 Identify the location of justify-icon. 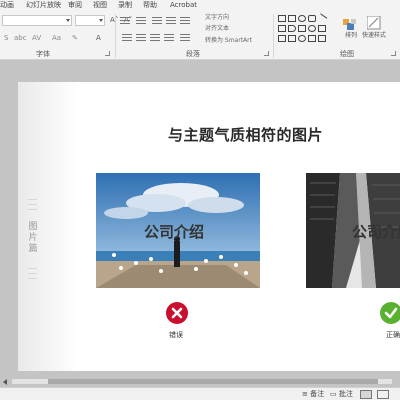
(169, 38).